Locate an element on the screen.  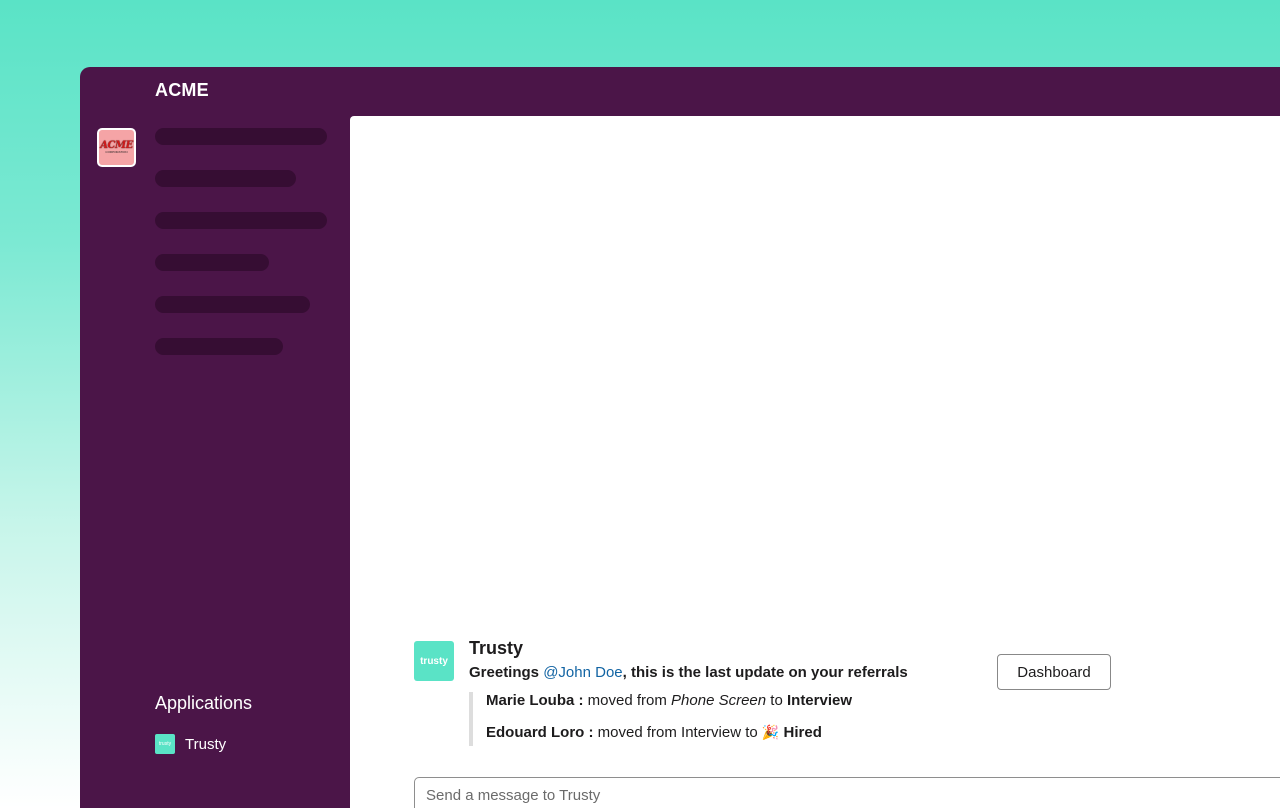
candidate-name: Marie Louba : is located at coordinates (535, 700).